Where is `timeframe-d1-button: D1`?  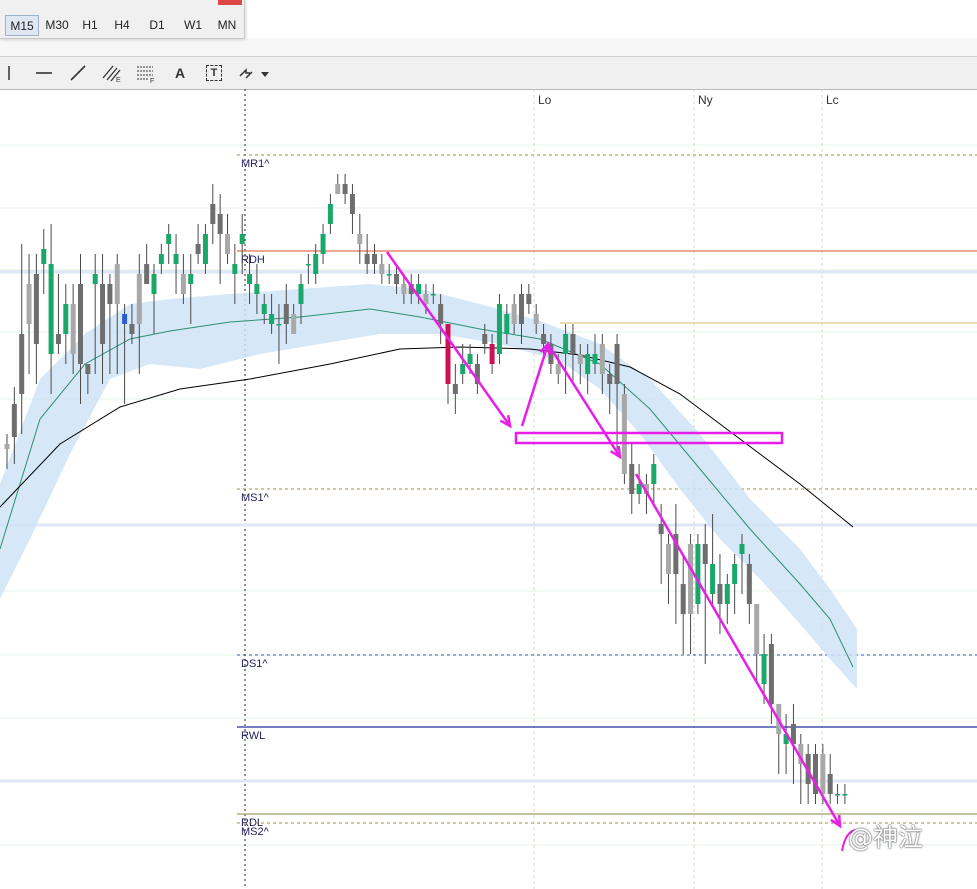 timeframe-d1-button: D1 is located at coordinates (157, 25).